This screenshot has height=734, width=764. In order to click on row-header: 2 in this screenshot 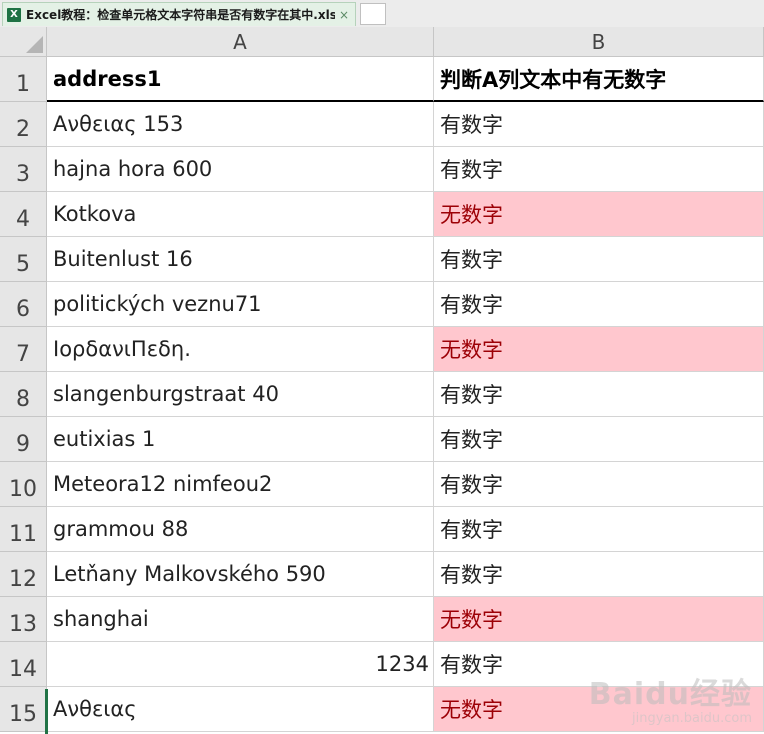, I will do `click(23, 124)`.